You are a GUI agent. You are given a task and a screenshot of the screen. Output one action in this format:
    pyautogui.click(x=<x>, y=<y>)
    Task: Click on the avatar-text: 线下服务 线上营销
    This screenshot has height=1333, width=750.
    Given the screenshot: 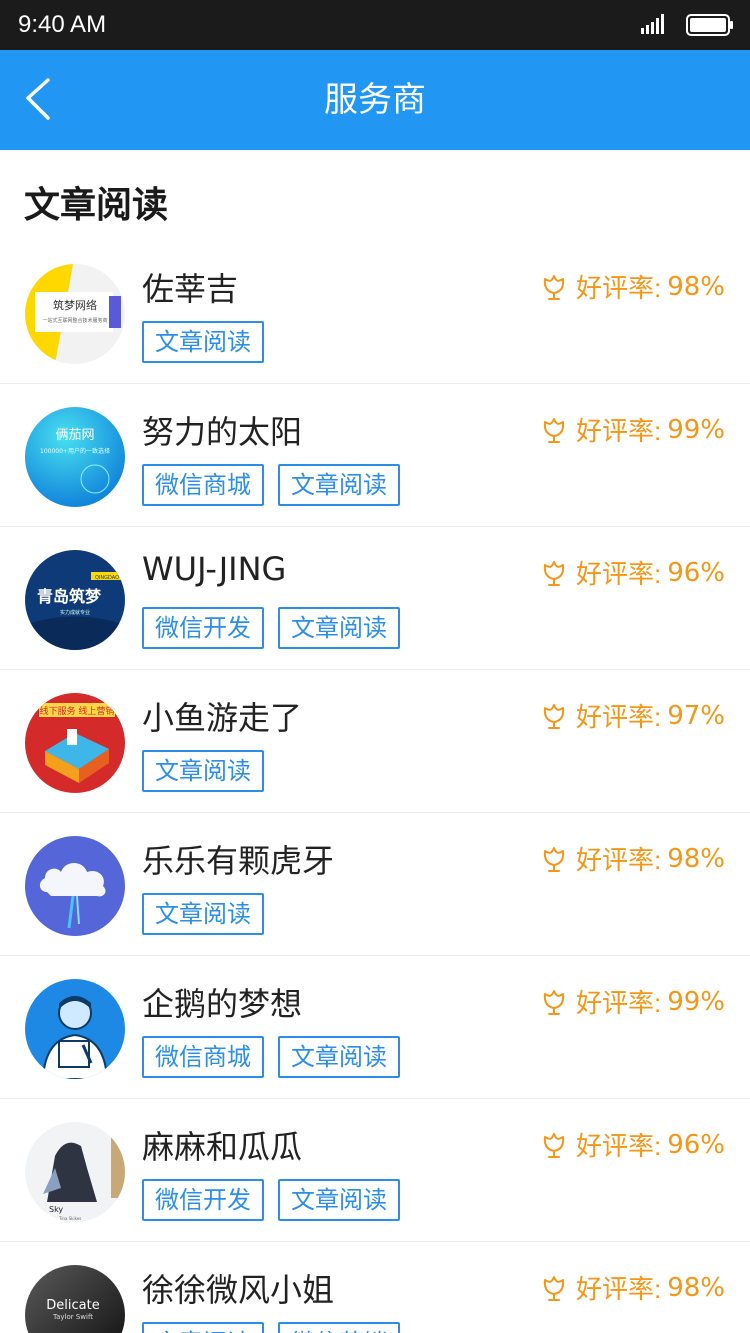 What is the action you would take?
    pyautogui.click(x=77, y=711)
    